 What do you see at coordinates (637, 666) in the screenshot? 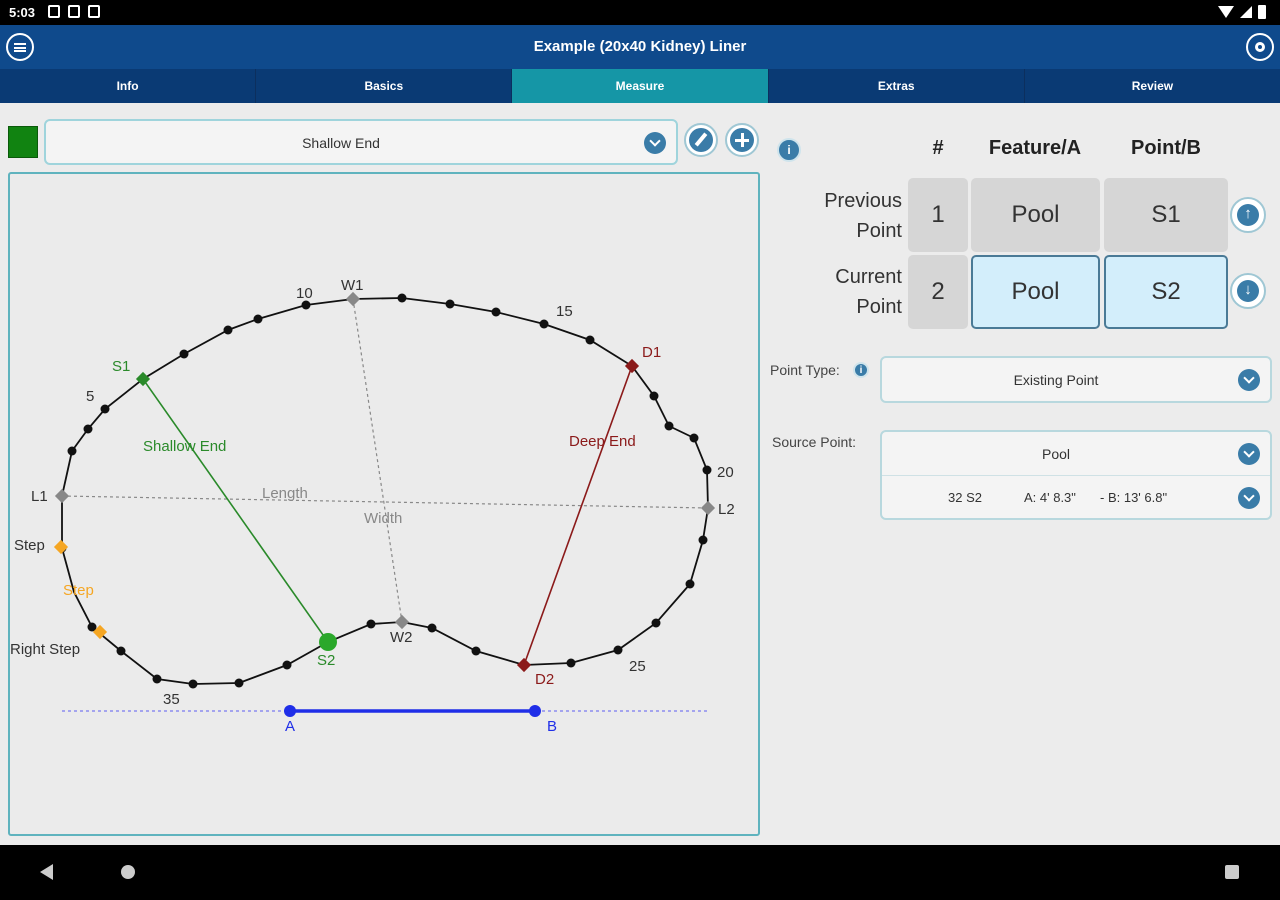
I see `number-25-label: 25` at bounding box center [637, 666].